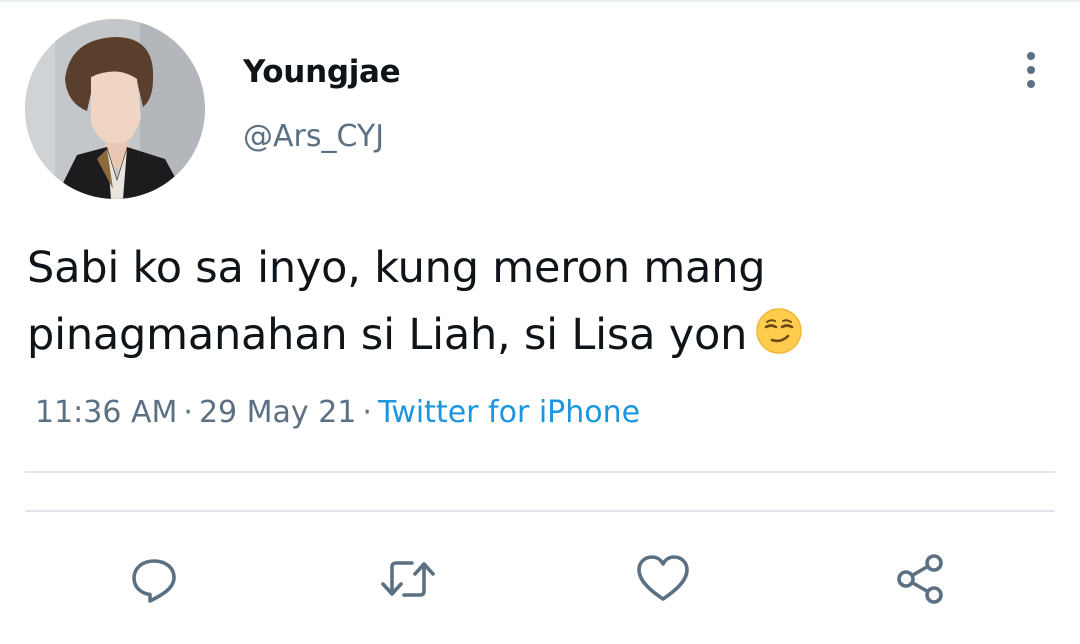  I want to click on reply-icon, so click(154, 581).